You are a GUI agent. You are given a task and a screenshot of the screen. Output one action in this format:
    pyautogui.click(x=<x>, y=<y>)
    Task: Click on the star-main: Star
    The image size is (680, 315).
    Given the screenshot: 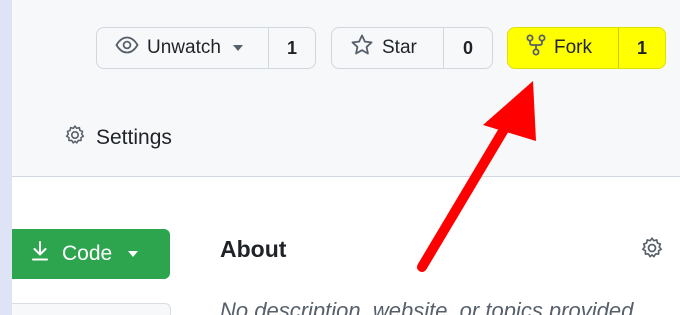 What is the action you would take?
    pyautogui.click(x=381, y=48)
    